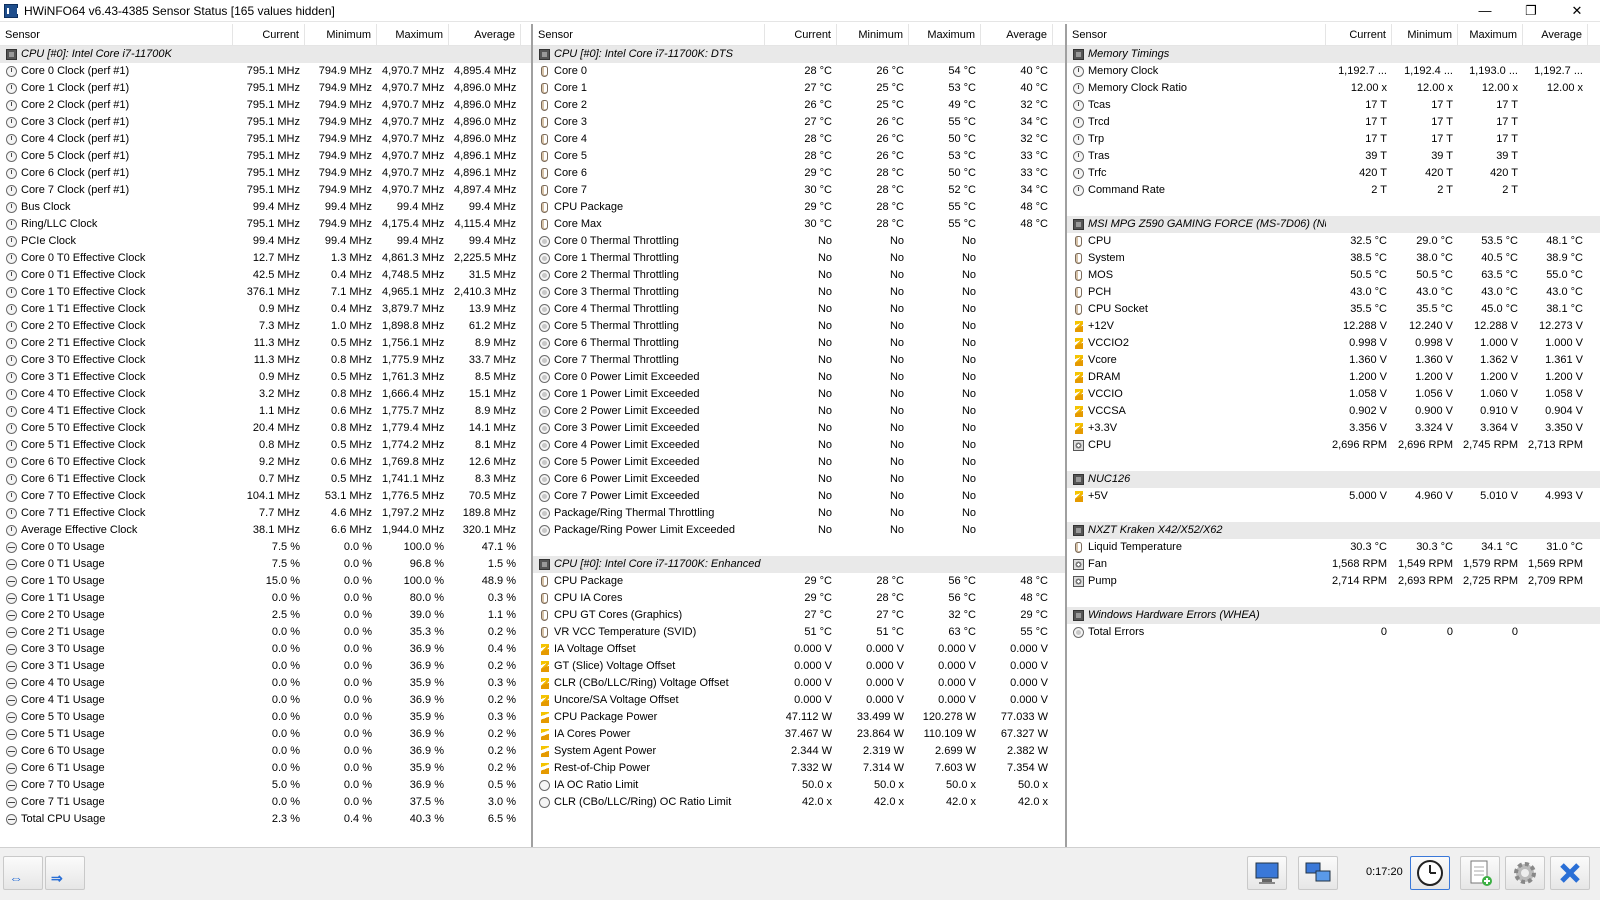 This screenshot has height=900, width=1600. What do you see at coordinates (1333, 309) in the screenshot?
I see `sensor-row: CPU Socket 35.5 °C 35.5 °C 45.0 °C 38.1 °C` at bounding box center [1333, 309].